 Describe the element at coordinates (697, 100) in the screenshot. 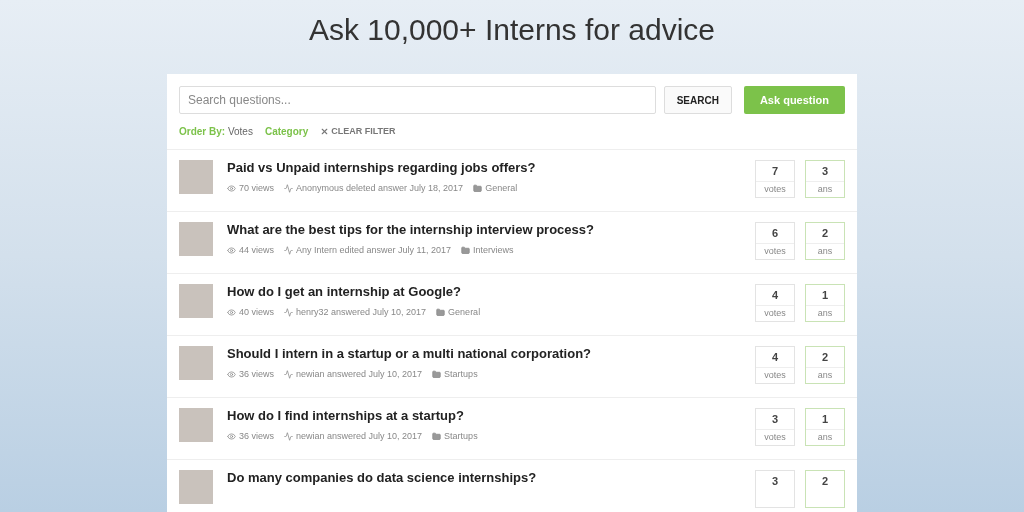

I see `search-button: SEARCH` at that location.